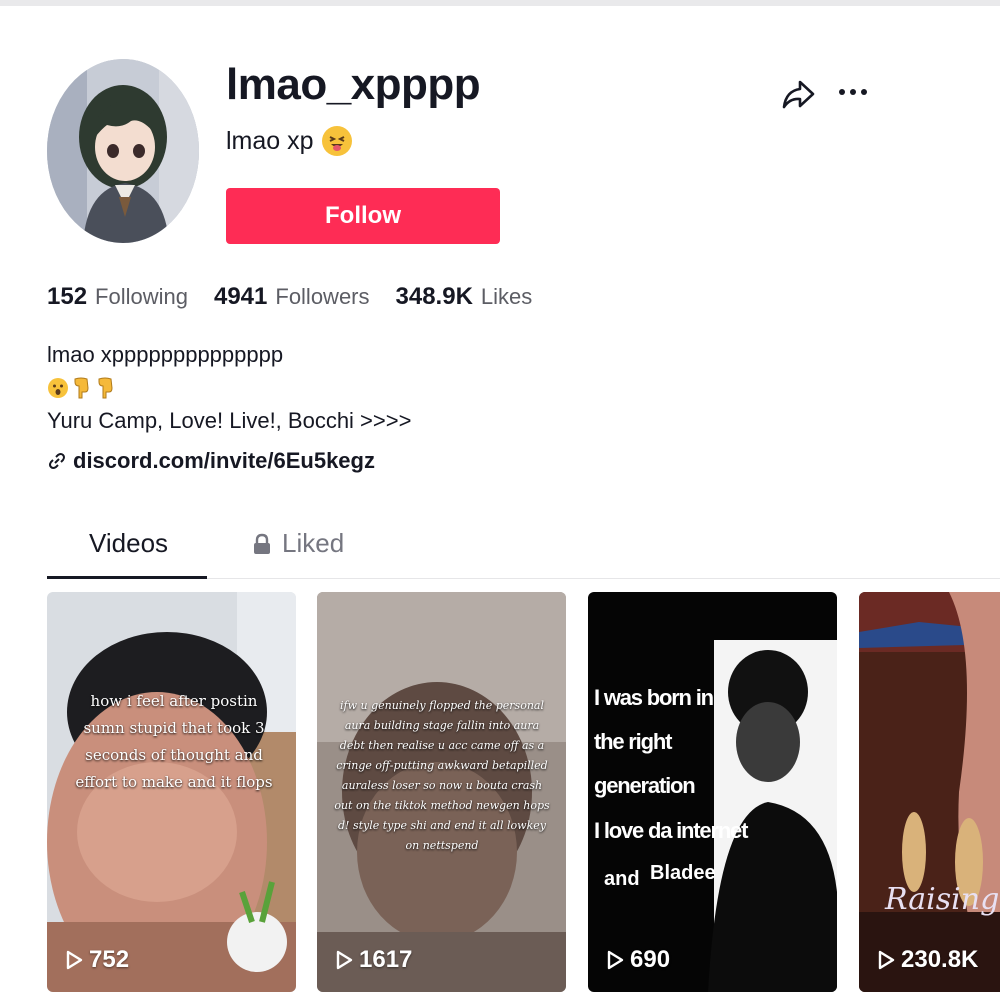  I want to click on view-count: 1617, so click(373, 960).